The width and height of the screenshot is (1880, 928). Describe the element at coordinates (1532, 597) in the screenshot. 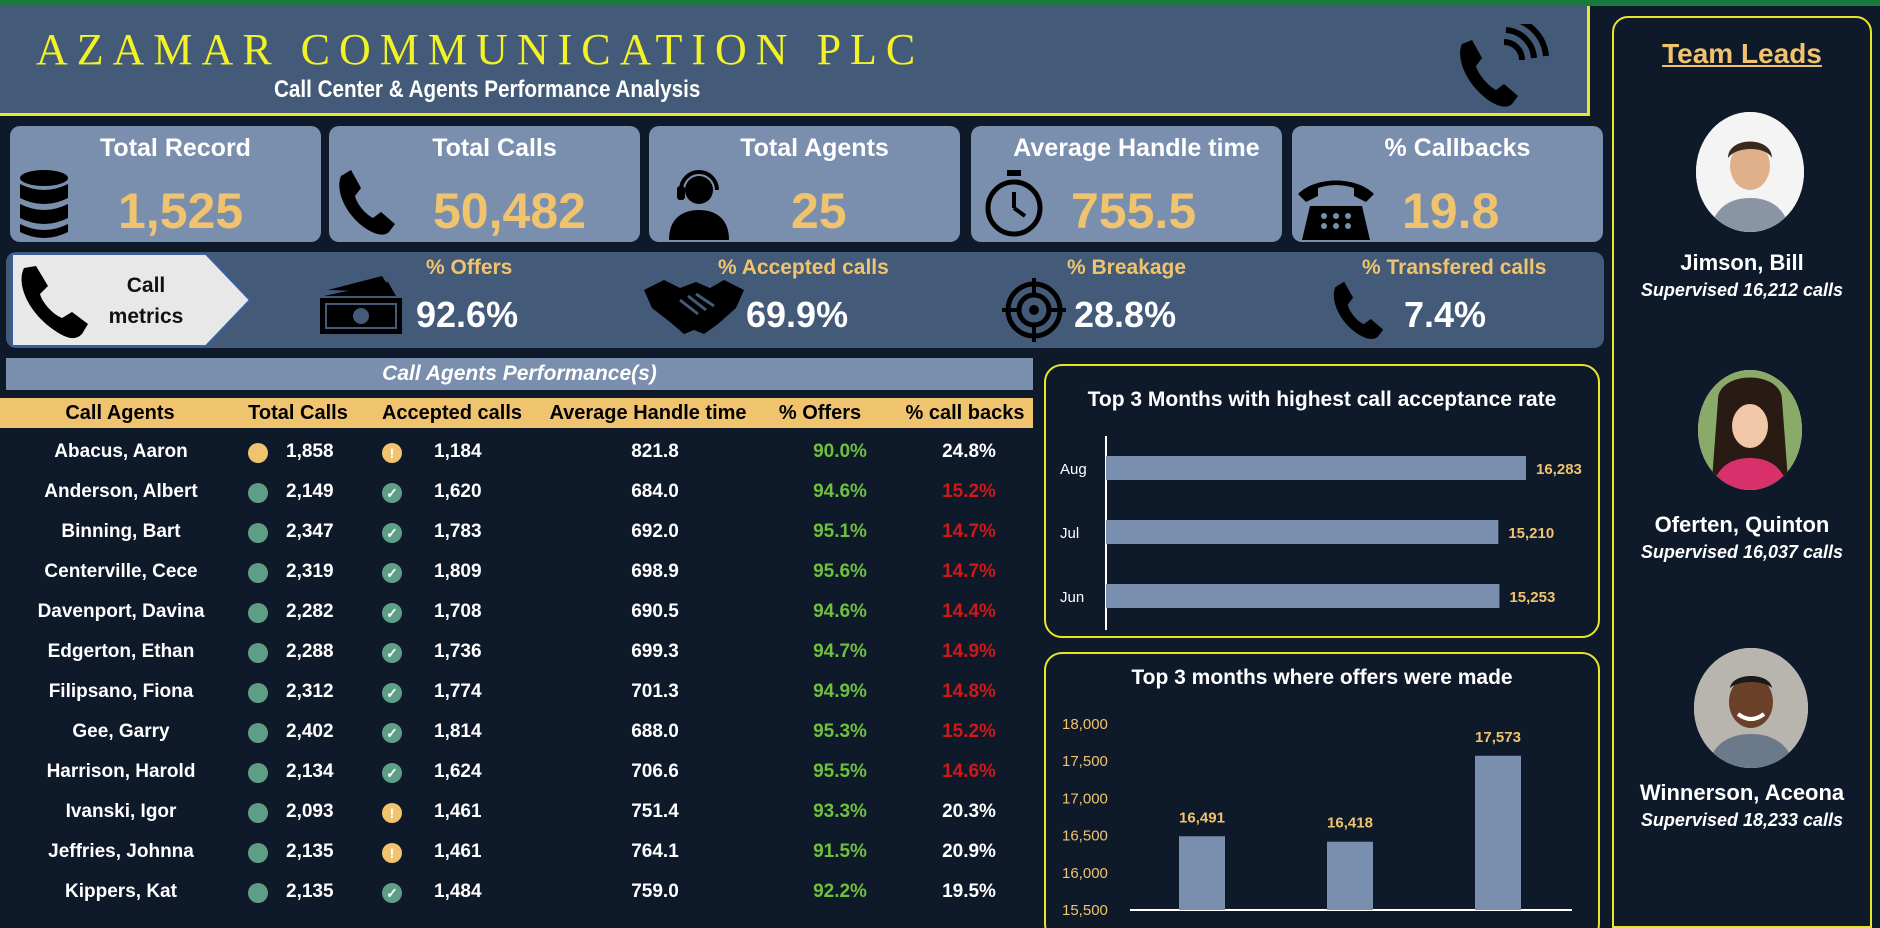

I see `chart-data-label: 15,253` at that location.